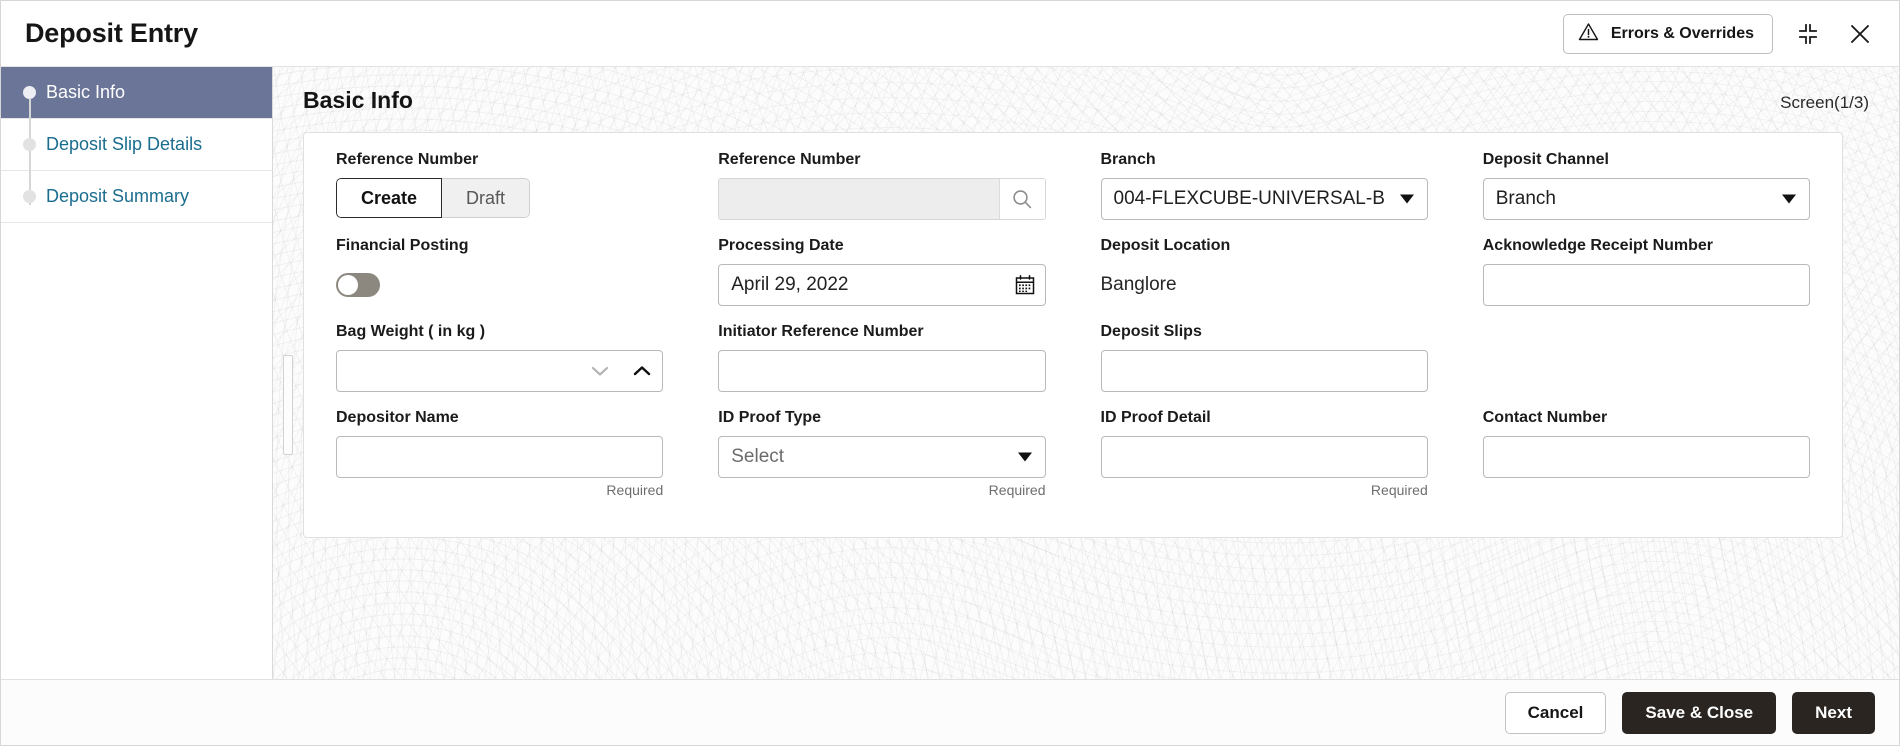 The width and height of the screenshot is (1900, 746). I want to click on main-vertical-scrollbar, so click(288, 373).